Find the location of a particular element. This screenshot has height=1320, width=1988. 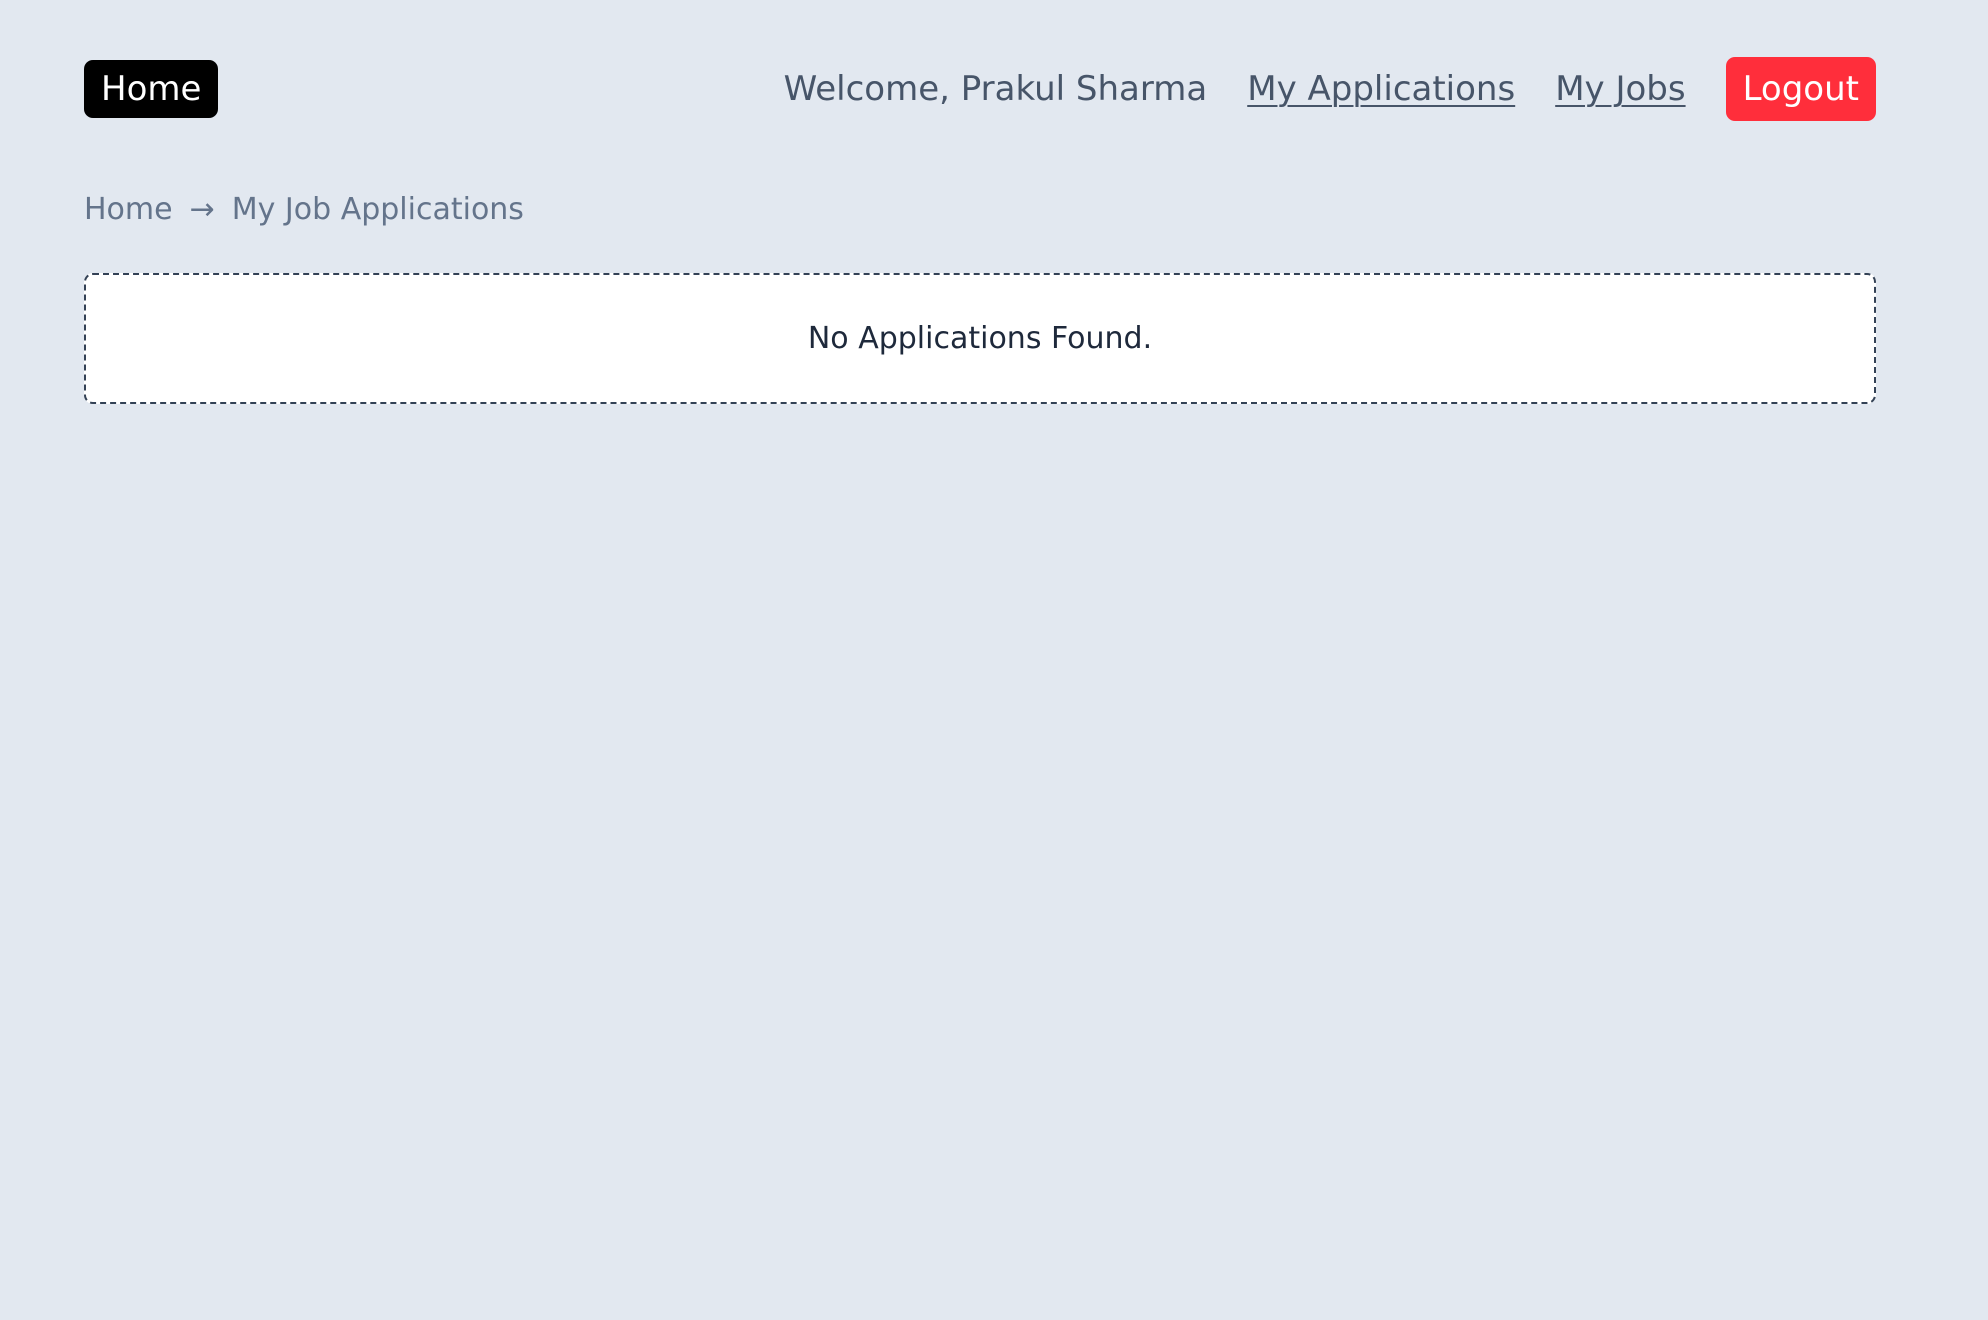

breadcrumb-current: My Job Applications is located at coordinates (377, 209).